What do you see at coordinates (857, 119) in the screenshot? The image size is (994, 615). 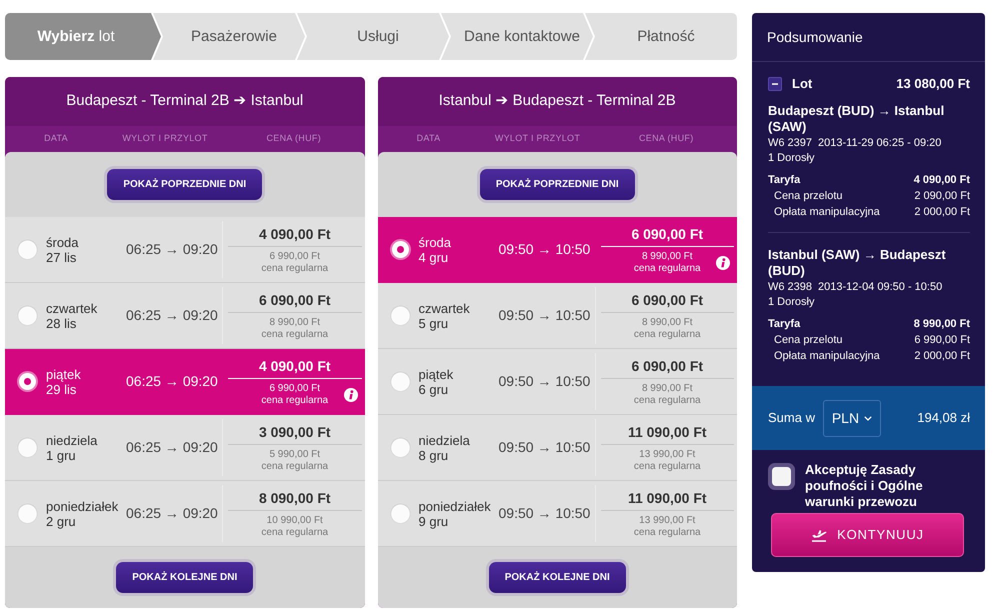 I see `route-text: Budapeszt (BUD) → Istanbul (SAW)` at bounding box center [857, 119].